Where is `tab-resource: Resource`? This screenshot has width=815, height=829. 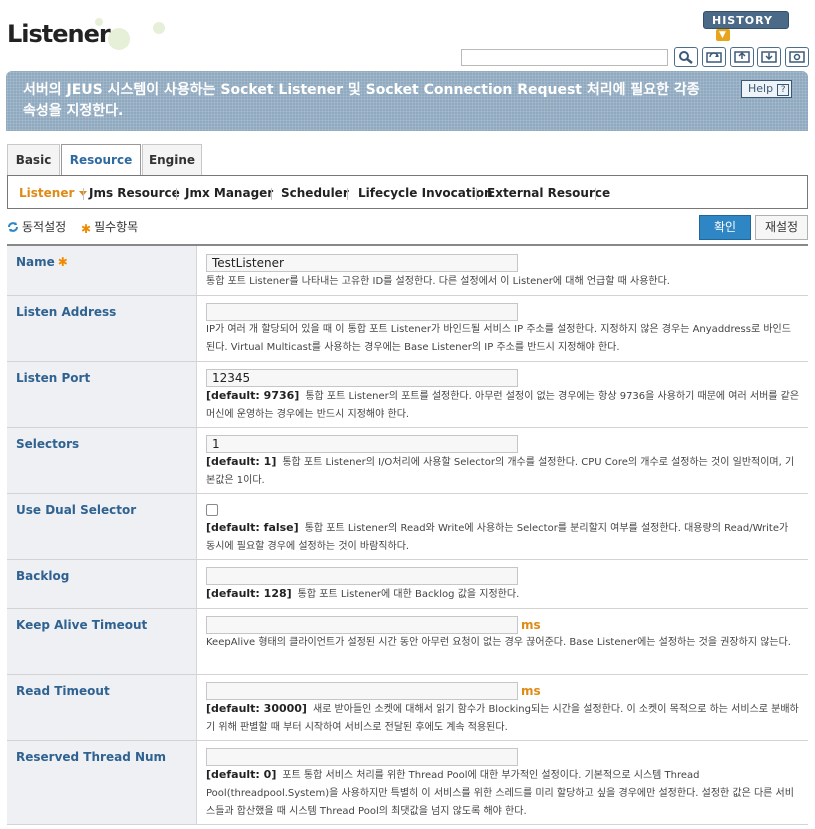 tab-resource: Resource is located at coordinates (101, 160).